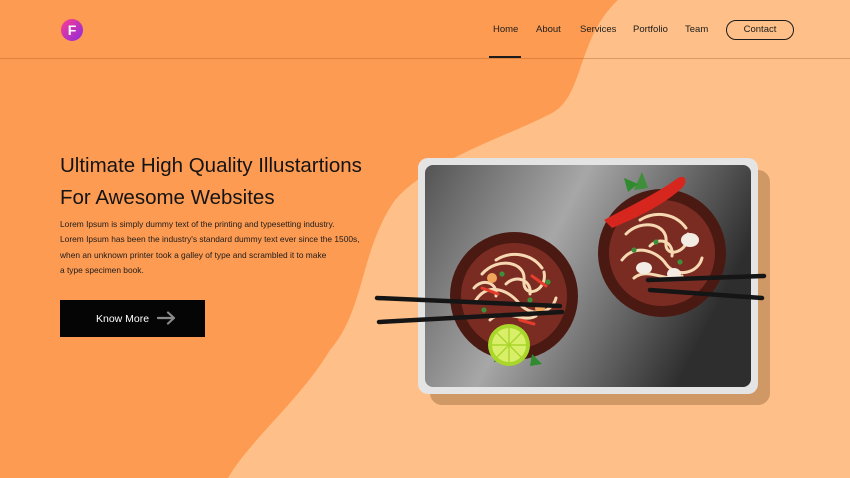 The image size is (850, 478). I want to click on know-more-label: Know More, so click(123, 319).